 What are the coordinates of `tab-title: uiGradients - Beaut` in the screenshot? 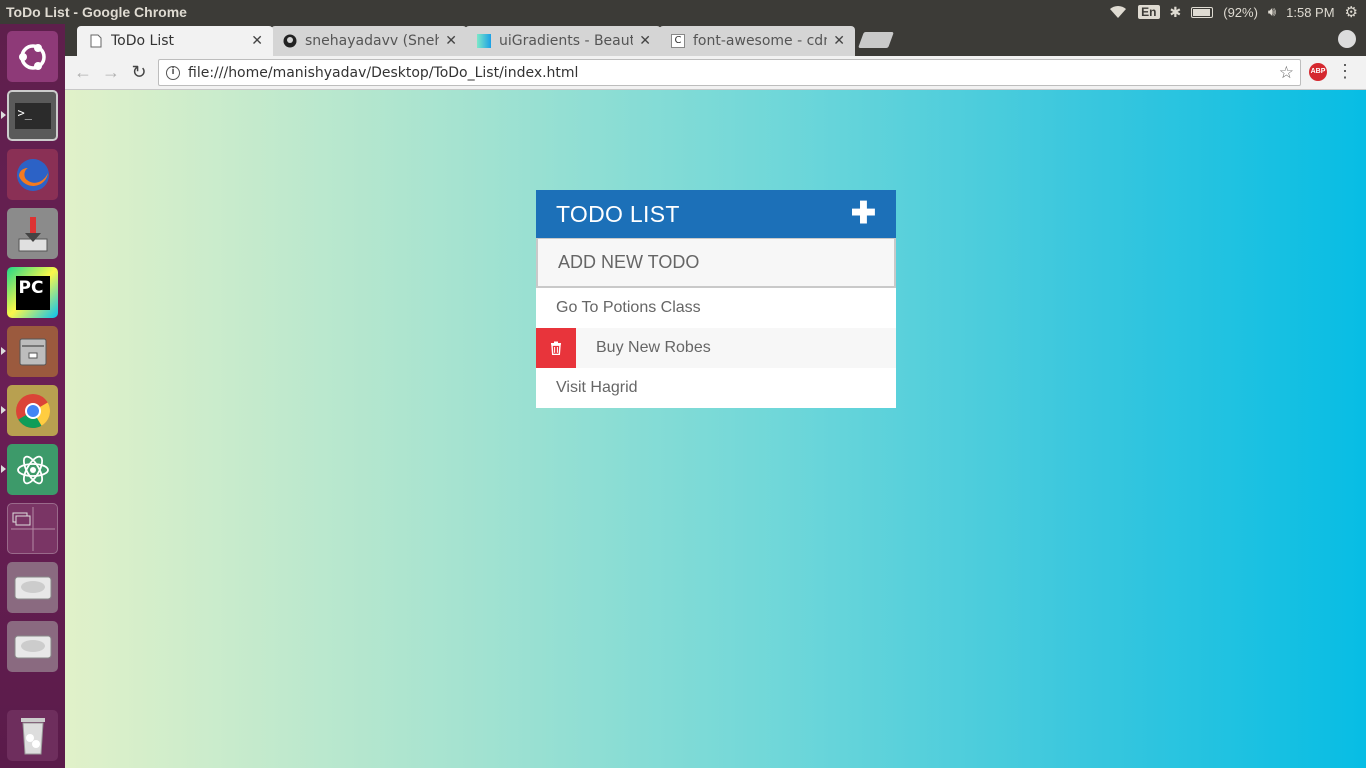 It's located at (566, 41).